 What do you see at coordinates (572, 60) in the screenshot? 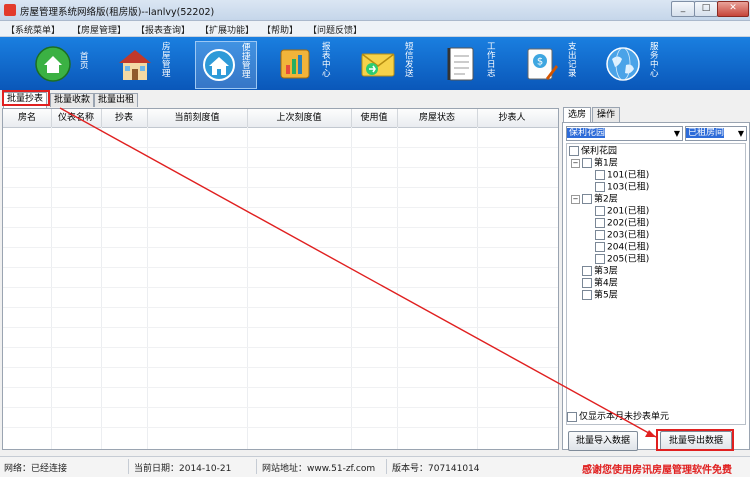
I see `toolbar-expense-record-label: 支出记录` at bounding box center [572, 60].